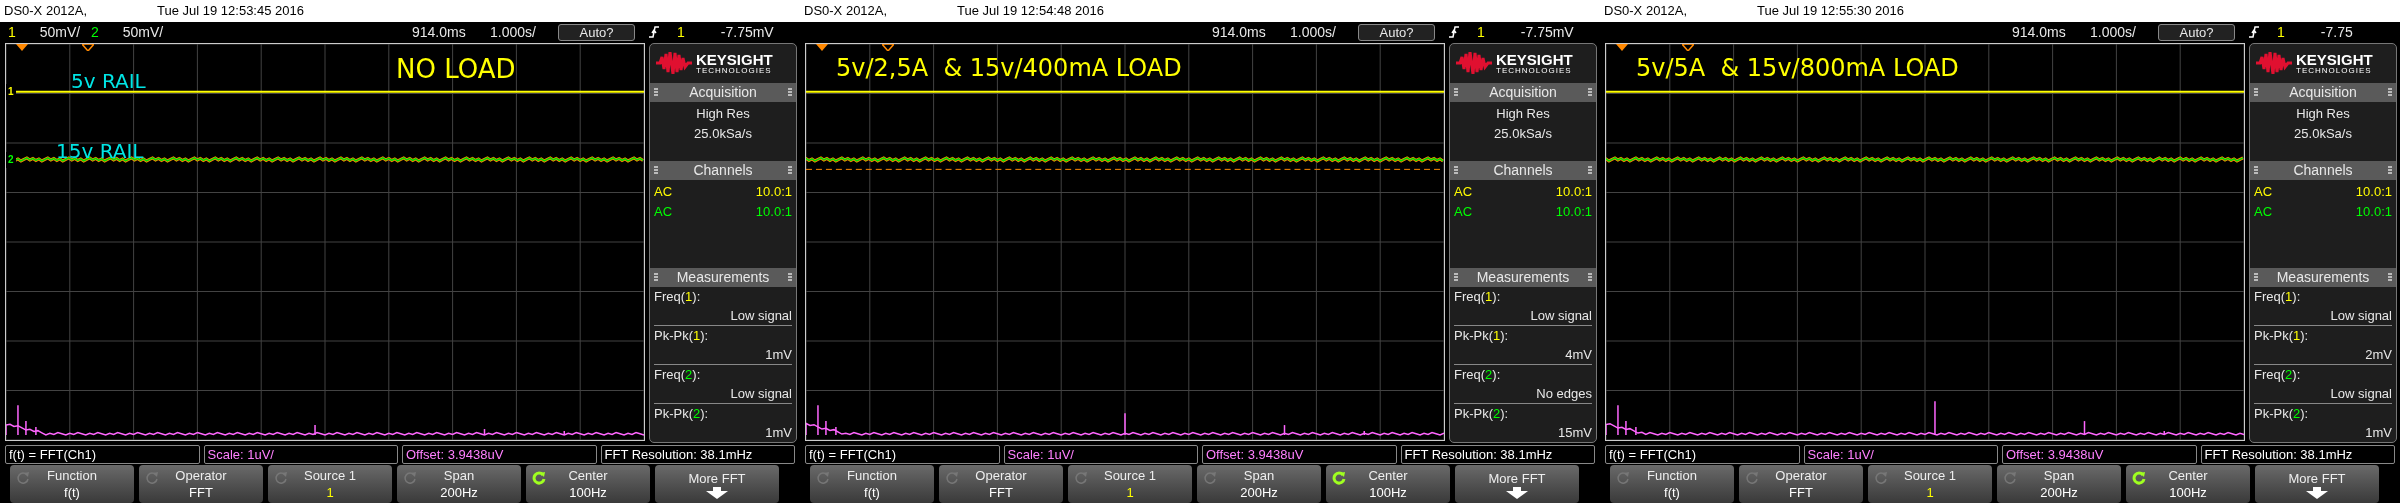  Describe the element at coordinates (2281, 32) in the screenshot. I see `trigger-source: 1` at that location.